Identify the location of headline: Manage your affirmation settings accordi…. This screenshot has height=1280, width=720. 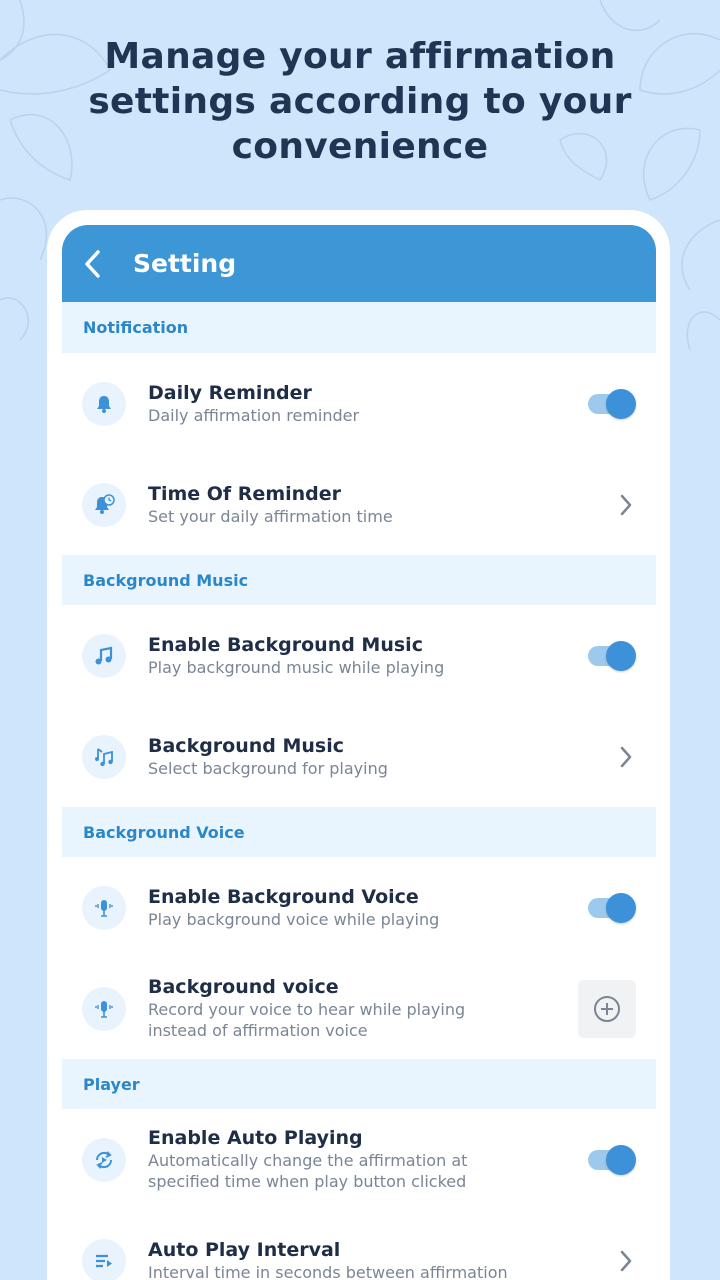
(360, 101).